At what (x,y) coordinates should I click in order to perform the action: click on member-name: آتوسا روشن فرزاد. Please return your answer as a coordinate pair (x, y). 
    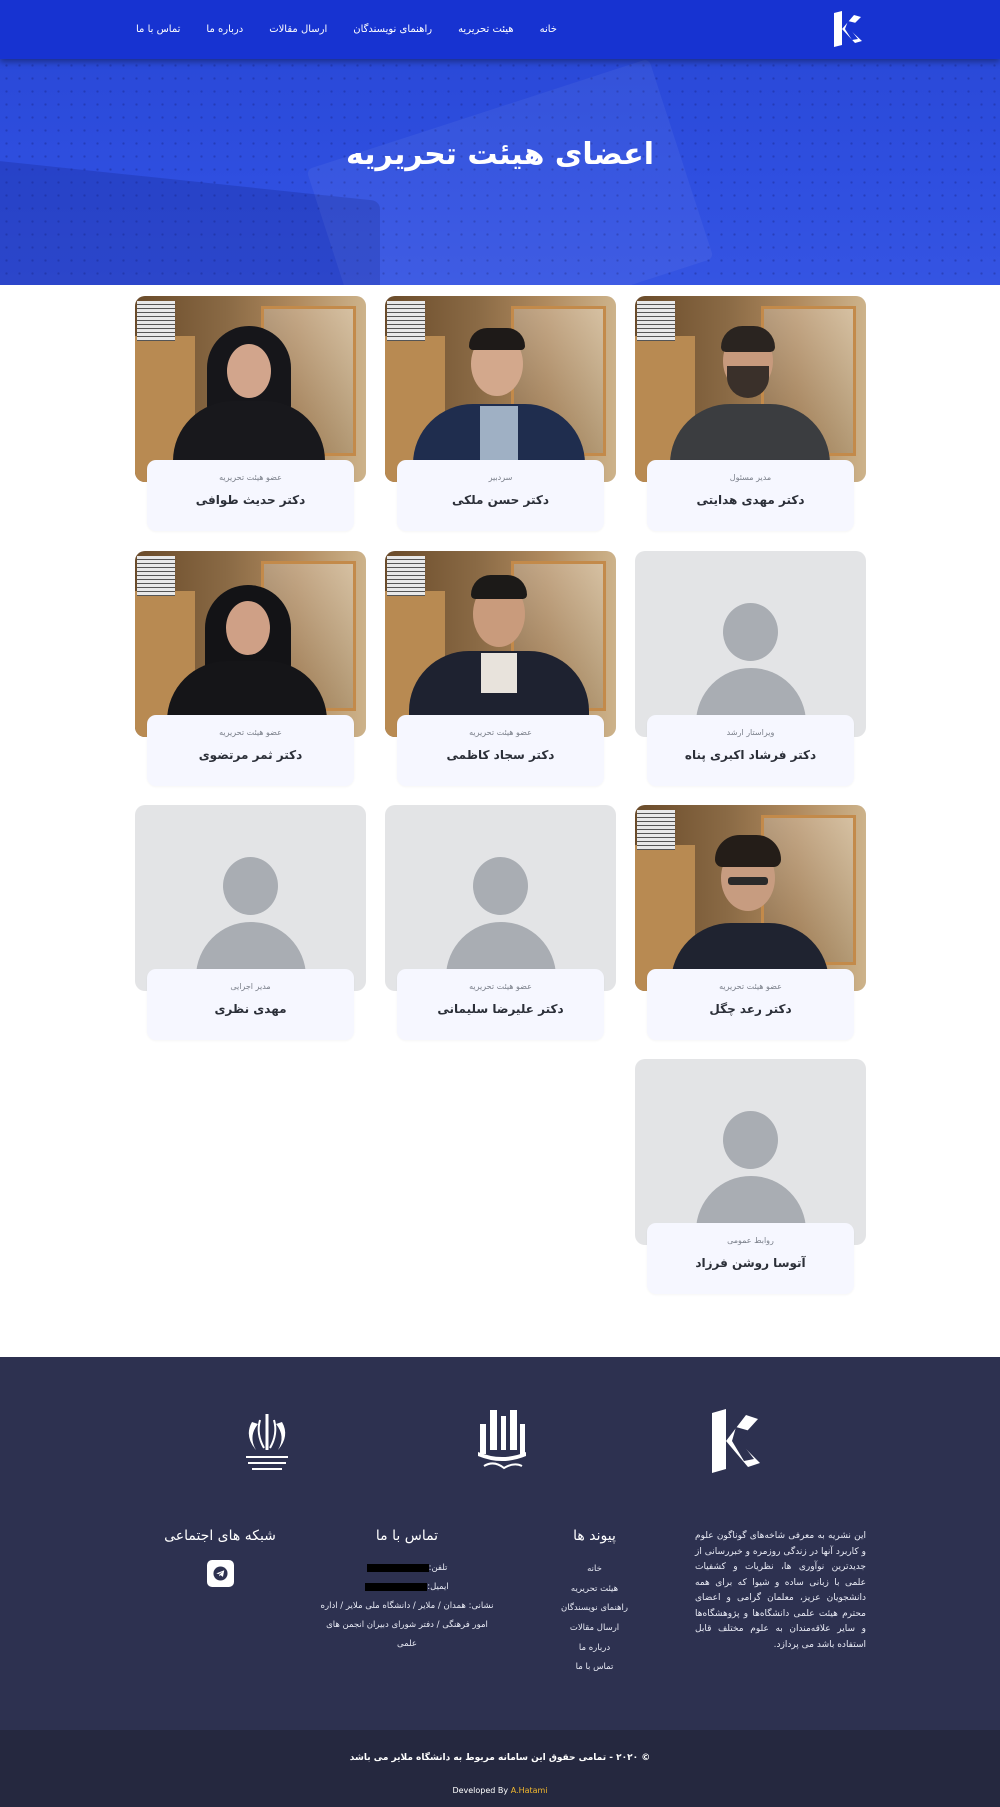
    Looking at the image, I should click on (750, 1263).